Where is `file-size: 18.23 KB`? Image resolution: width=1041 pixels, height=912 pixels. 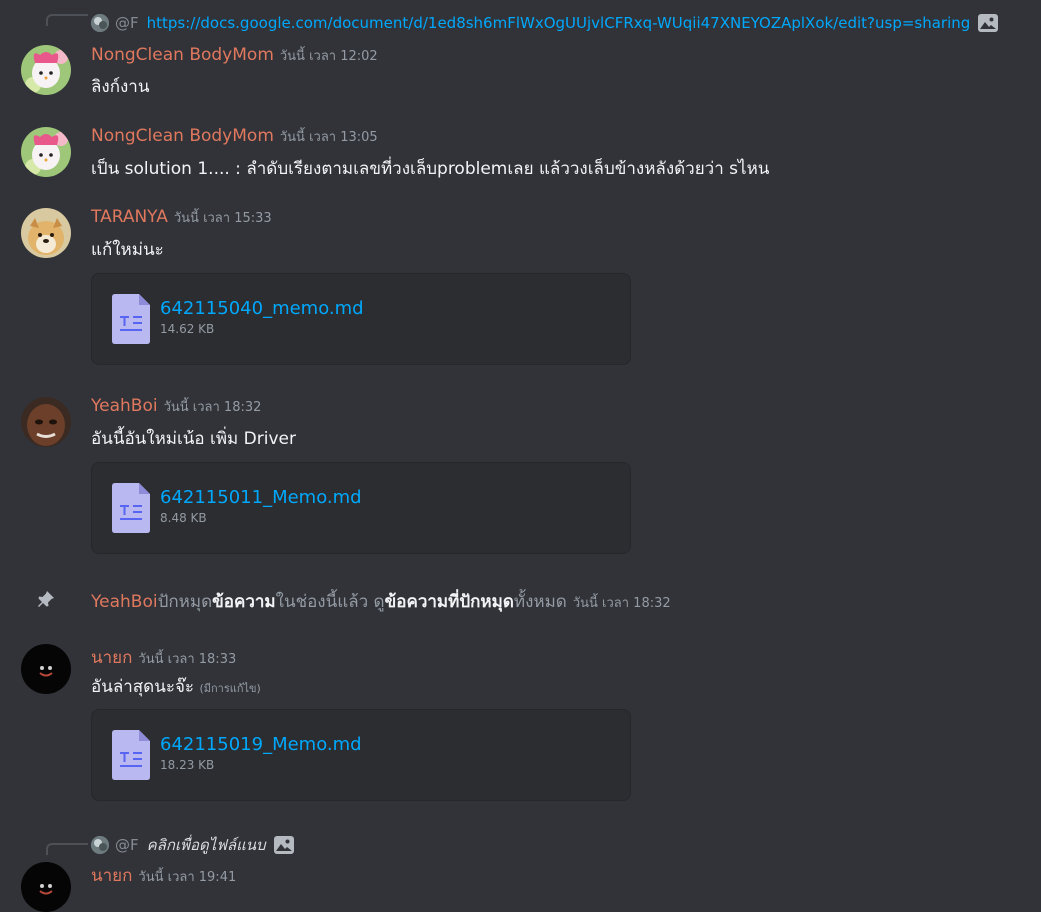 file-size: 18.23 KB is located at coordinates (187, 765).